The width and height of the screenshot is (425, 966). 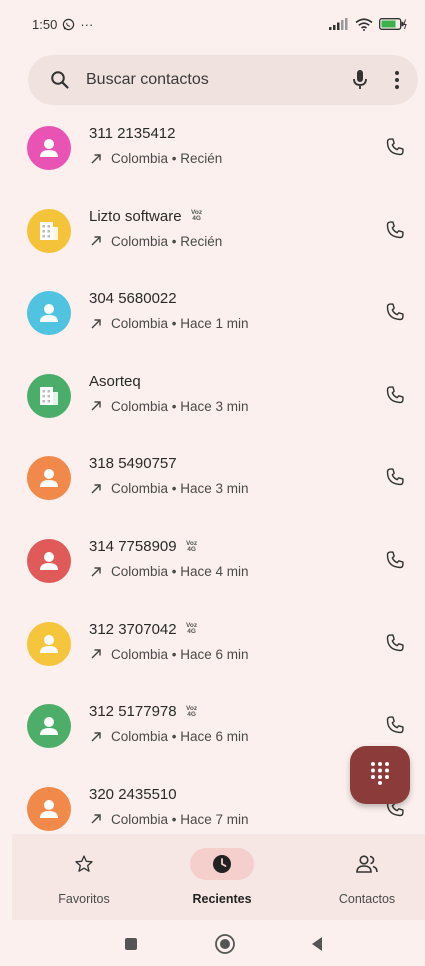 What do you see at coordinates (212, 943) in the screenshot?
I see `system-navigation-bar` at bounding box center [212, 943].